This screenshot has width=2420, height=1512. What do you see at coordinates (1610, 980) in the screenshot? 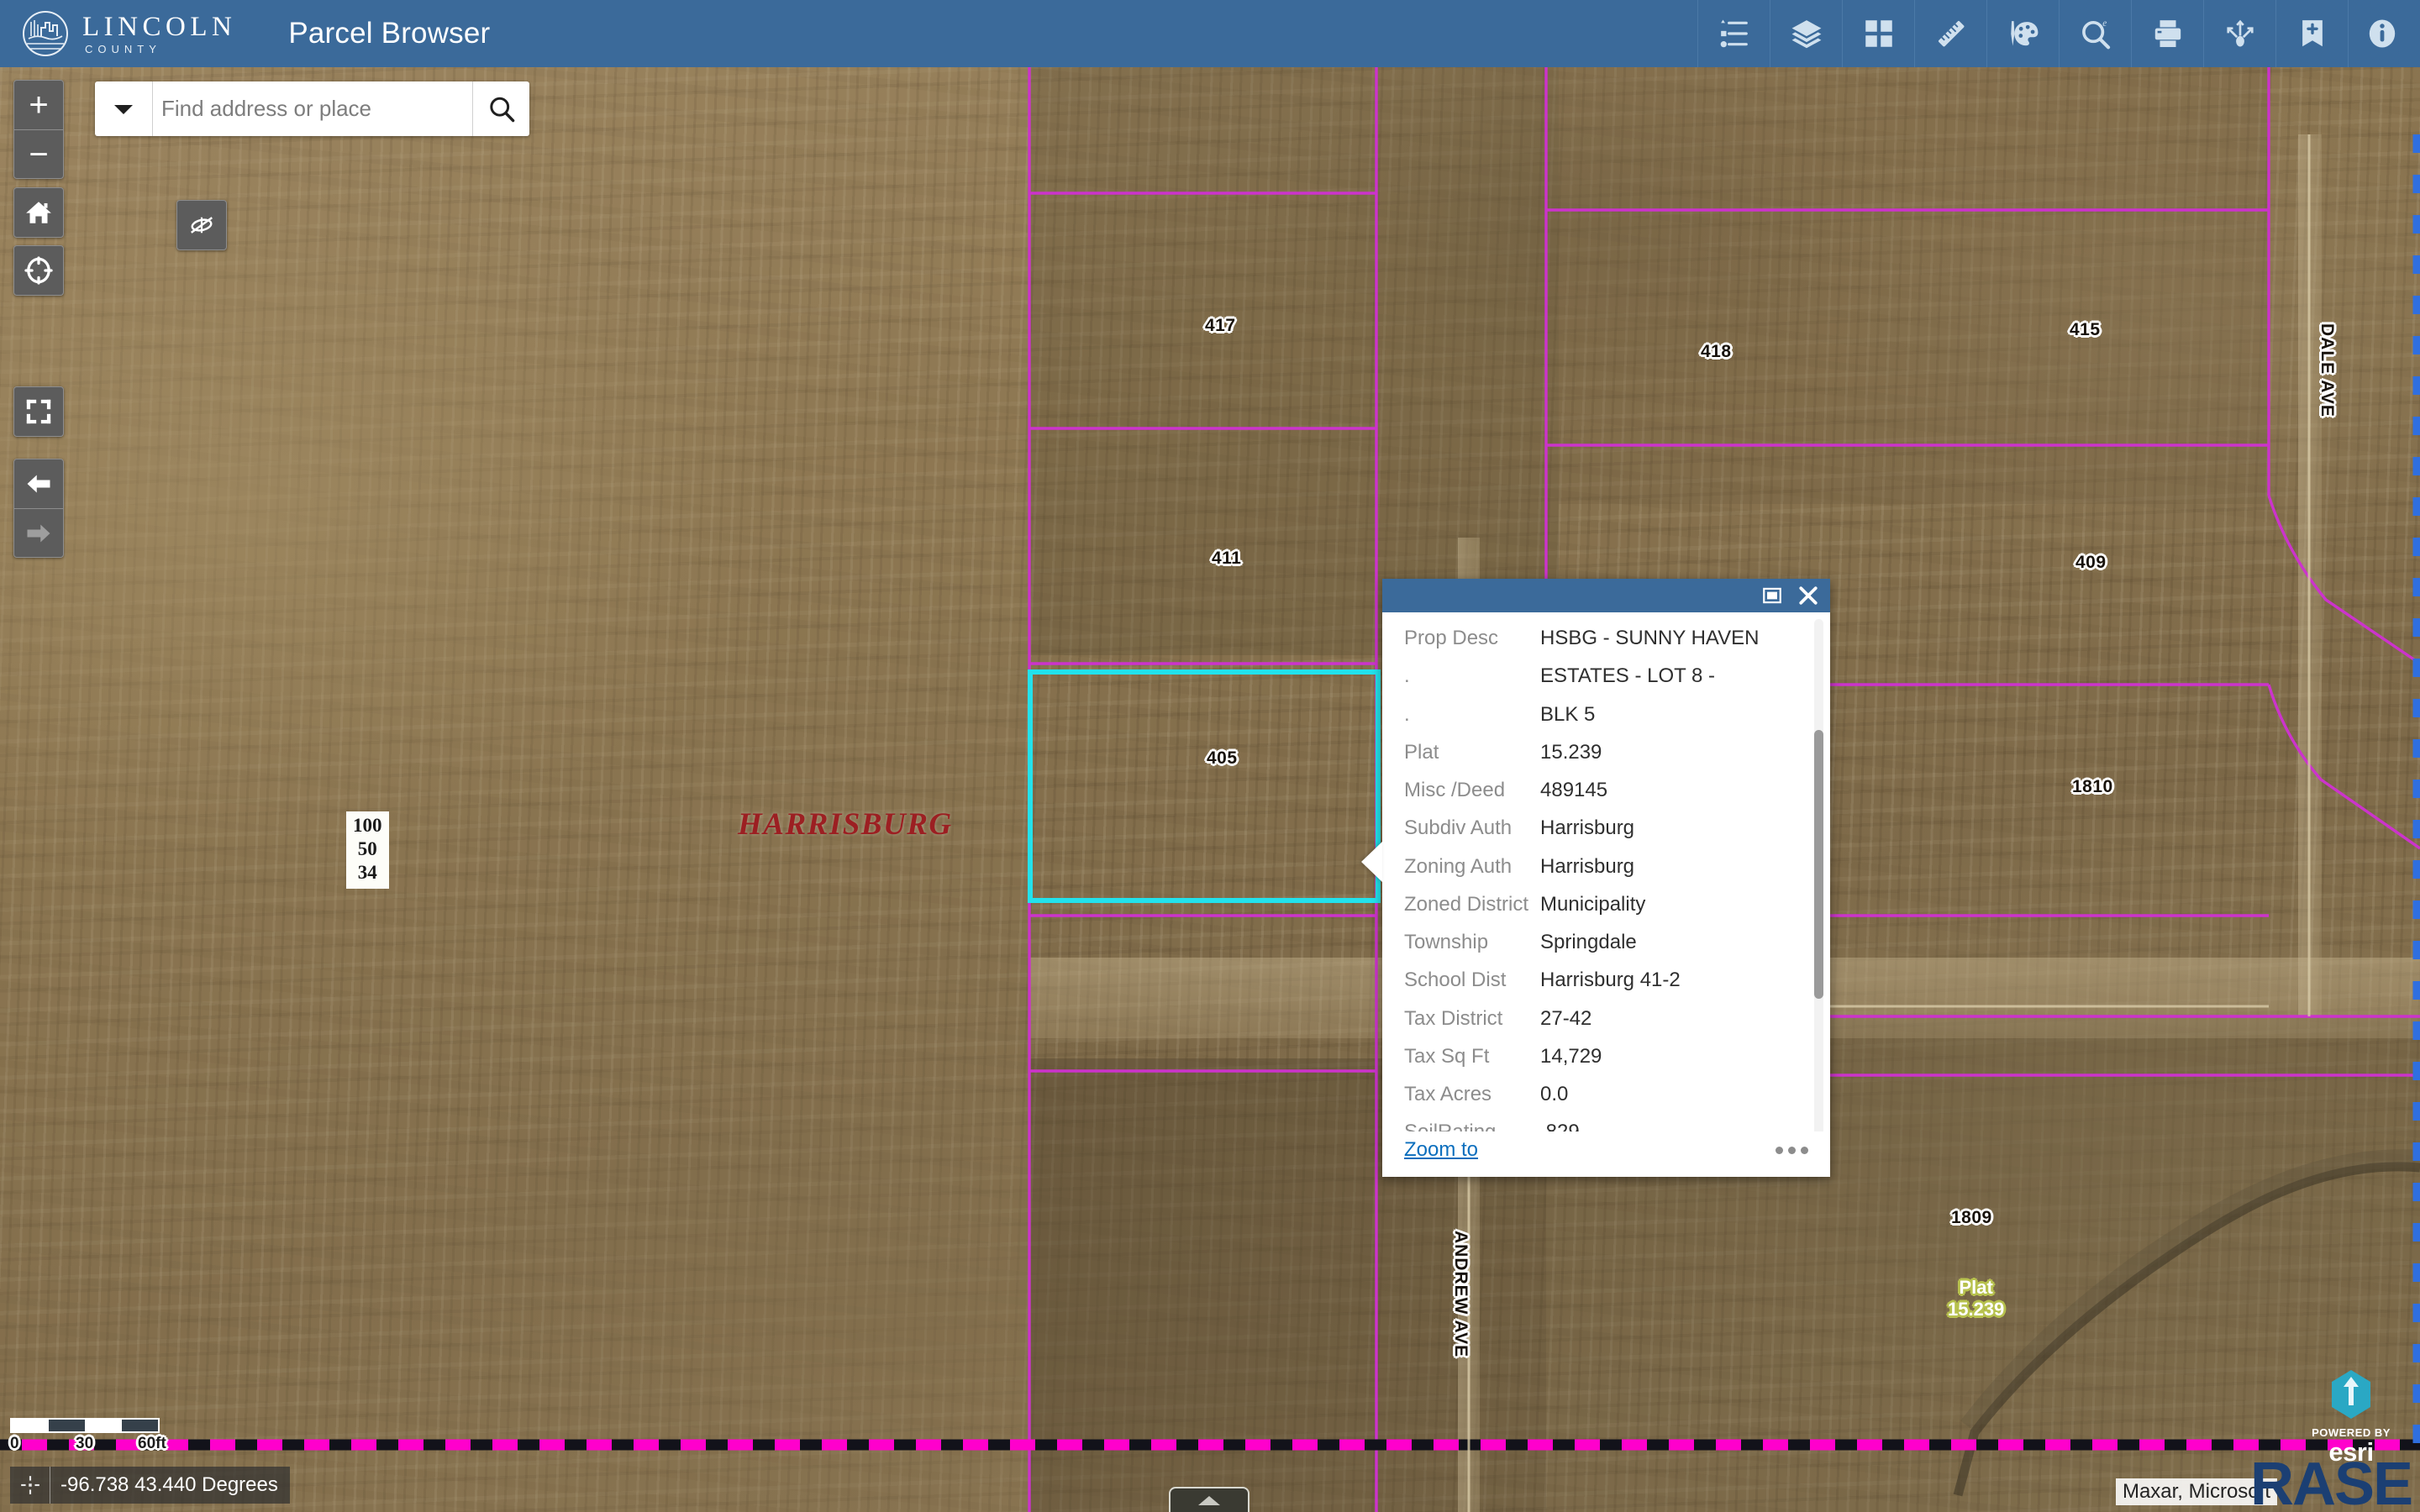
I see `attribute-value: Harrisburg 41-2` at bounding box center [1610, 980].